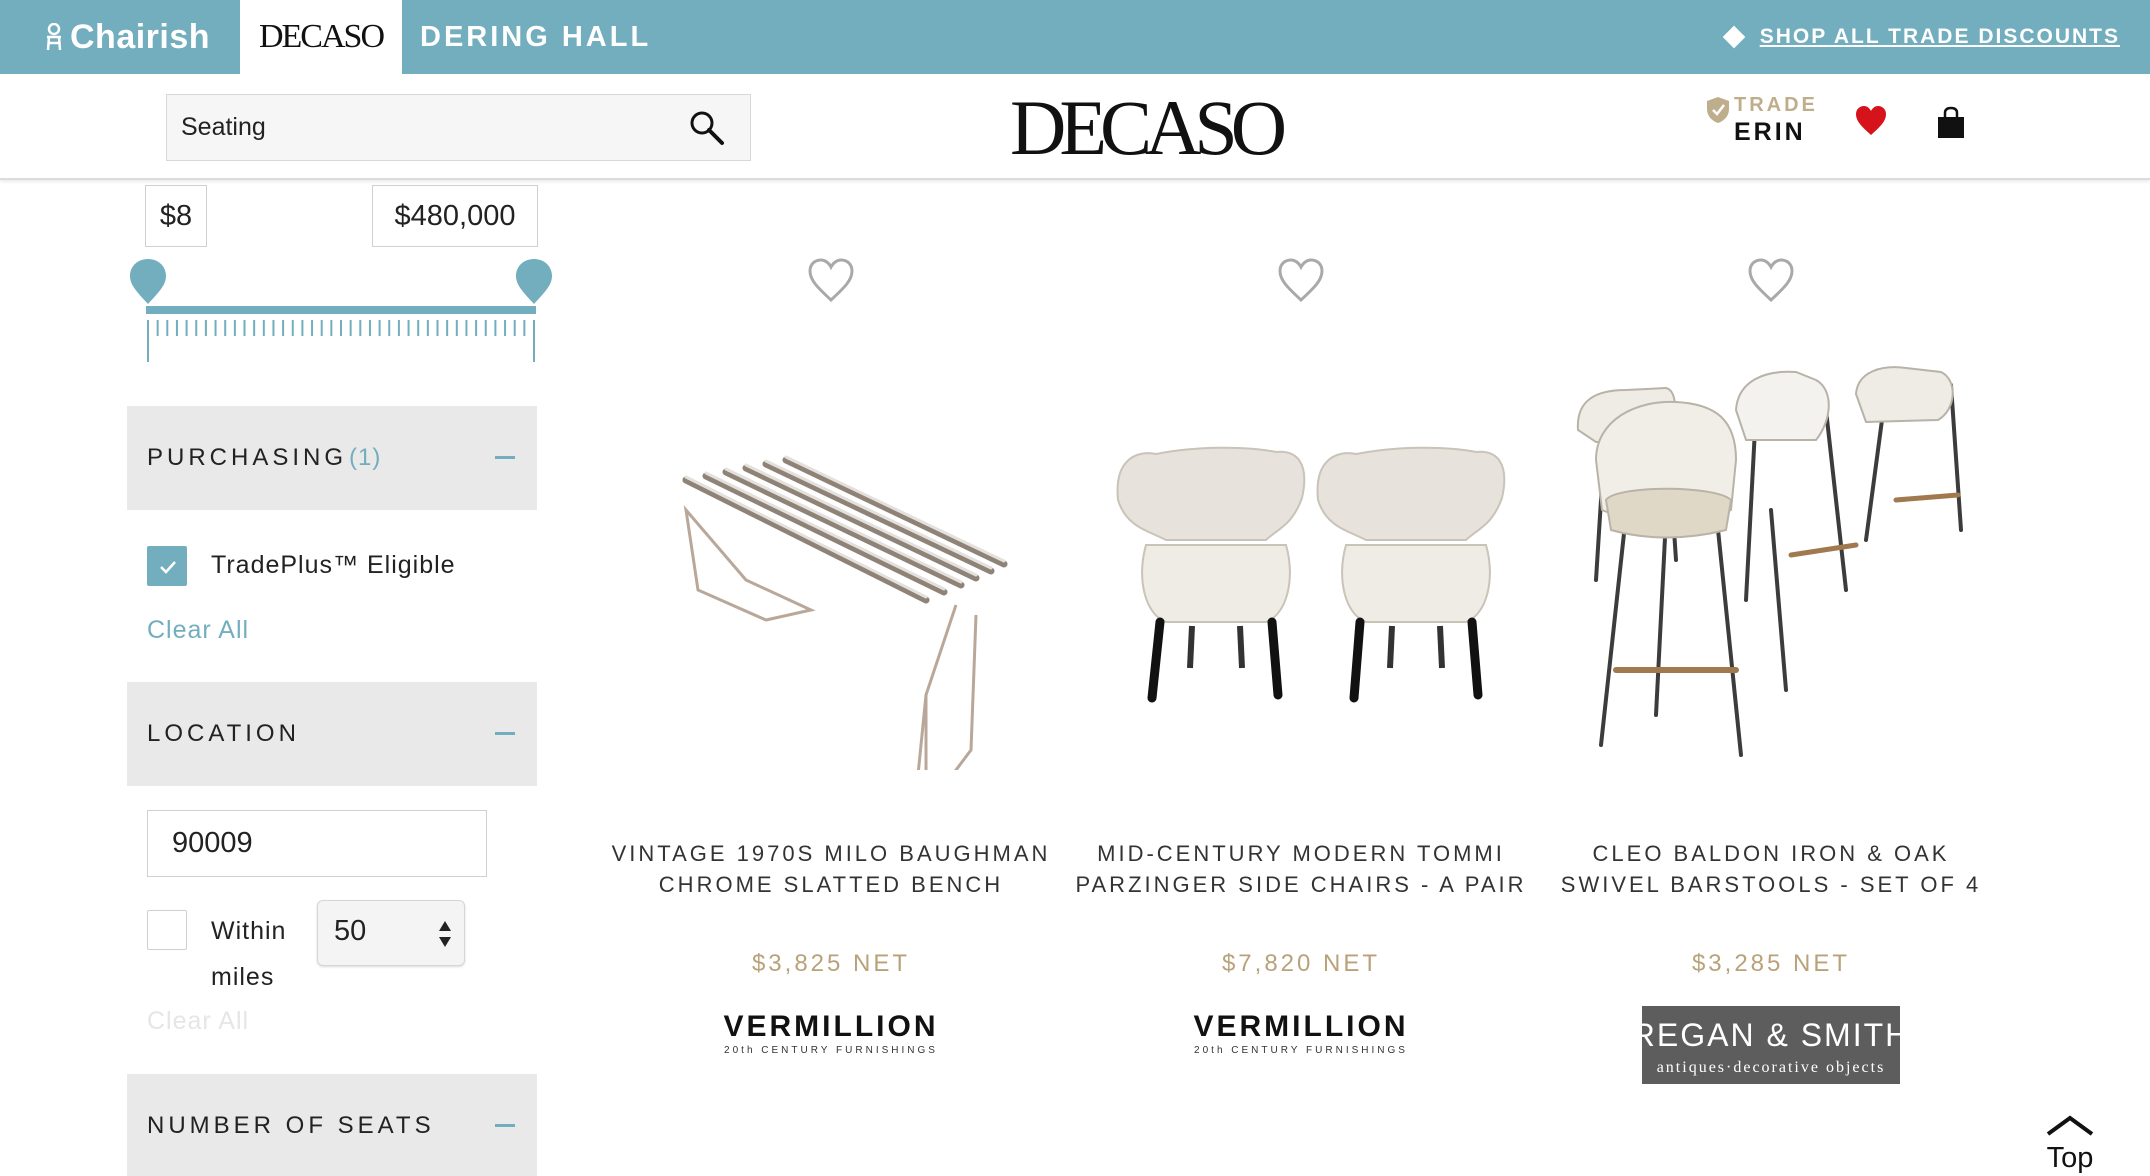 The width and height of the screenshot is (2150, 1176). Describe the element at coordinates (291, 1125) in the screenshot. I see `facet-seats-label: NUMBER OF SEATS` at that location.